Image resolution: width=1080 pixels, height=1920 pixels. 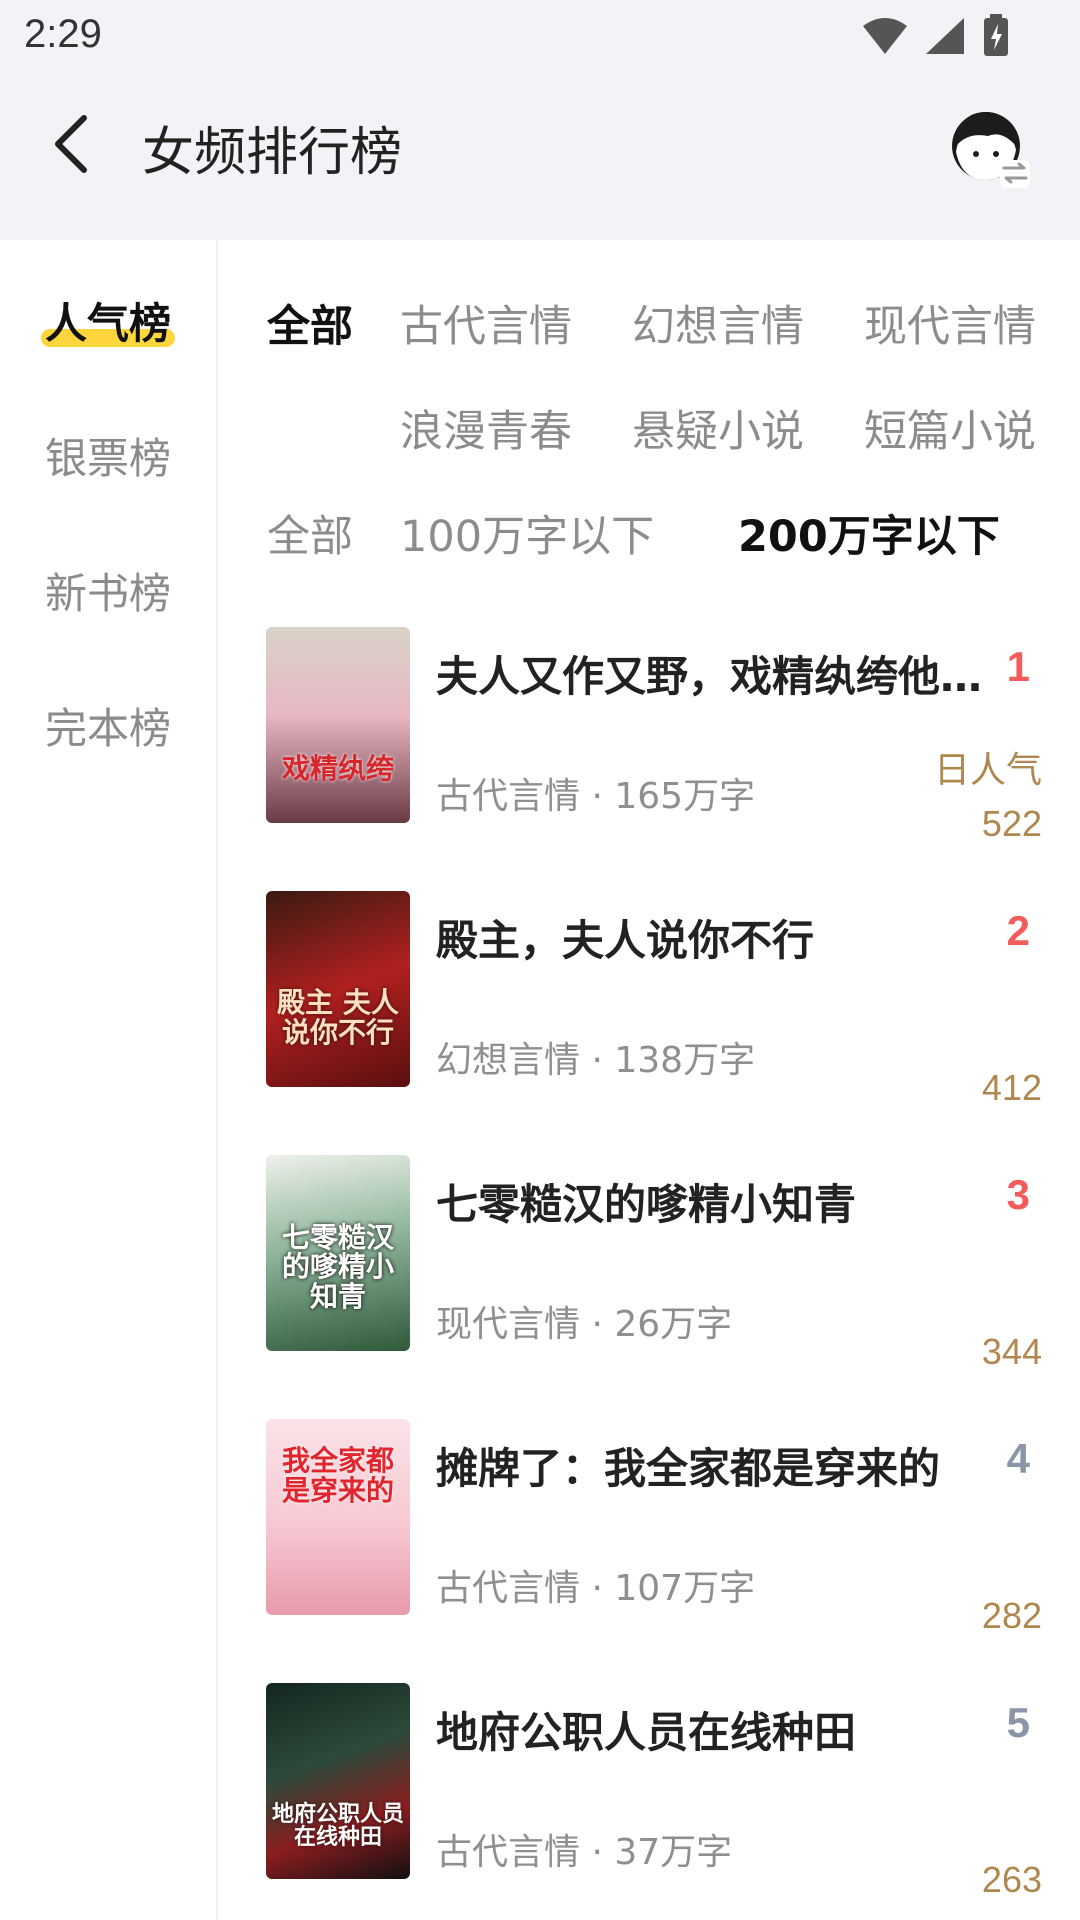 I want to click on word-filter-under-2m: 200万字以下, so click(x=869, y=533).